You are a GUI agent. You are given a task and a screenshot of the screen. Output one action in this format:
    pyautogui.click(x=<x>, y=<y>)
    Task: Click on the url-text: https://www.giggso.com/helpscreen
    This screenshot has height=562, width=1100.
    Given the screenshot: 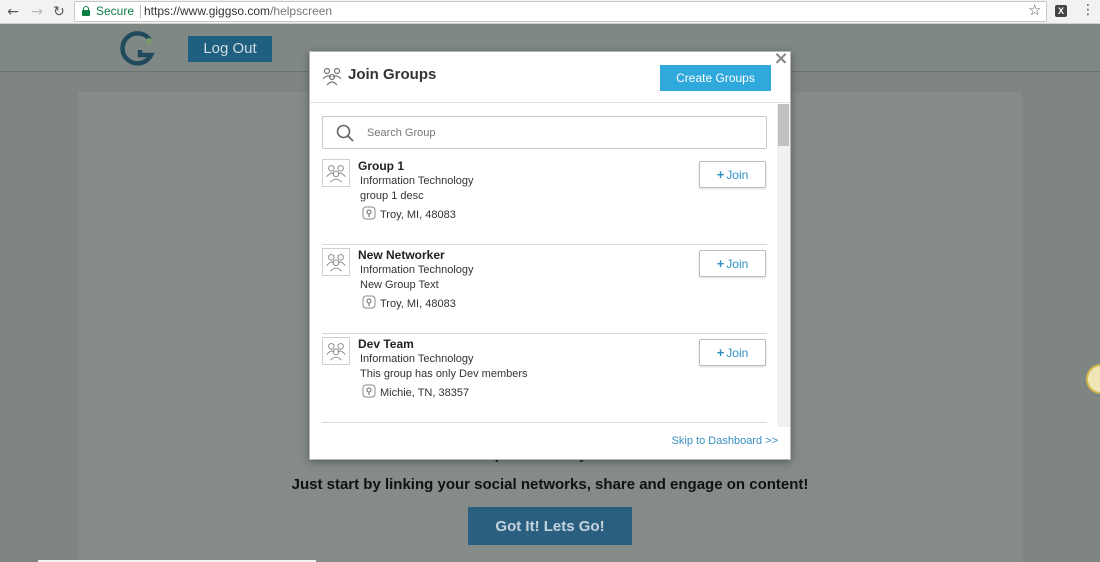 What is the action you would take?
    pyautogui.click(x=238, y=11)
    